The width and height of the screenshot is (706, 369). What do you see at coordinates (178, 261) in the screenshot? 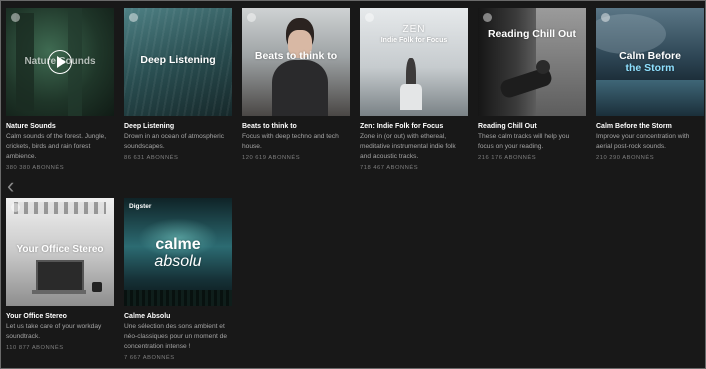
I see `cover-title-line2: absolu` at bounding box center [178, 261].